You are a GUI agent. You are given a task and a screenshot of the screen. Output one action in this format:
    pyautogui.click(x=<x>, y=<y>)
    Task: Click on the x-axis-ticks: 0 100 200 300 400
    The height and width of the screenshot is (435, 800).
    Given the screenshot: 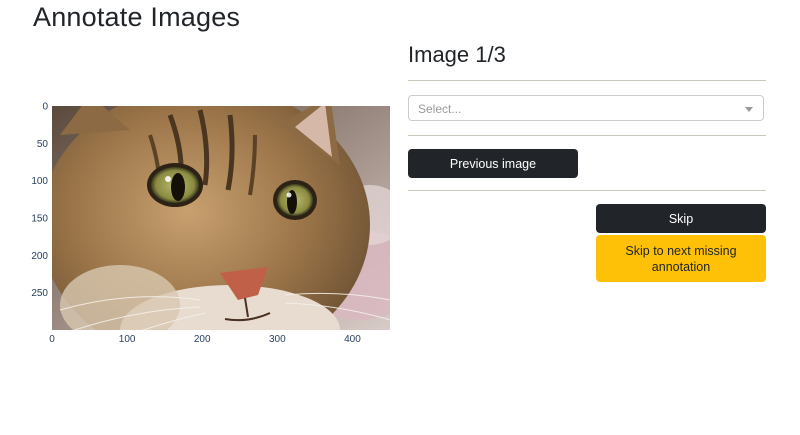 What is the action you would take?
    pyautogui.click(x=205, y=339)
    